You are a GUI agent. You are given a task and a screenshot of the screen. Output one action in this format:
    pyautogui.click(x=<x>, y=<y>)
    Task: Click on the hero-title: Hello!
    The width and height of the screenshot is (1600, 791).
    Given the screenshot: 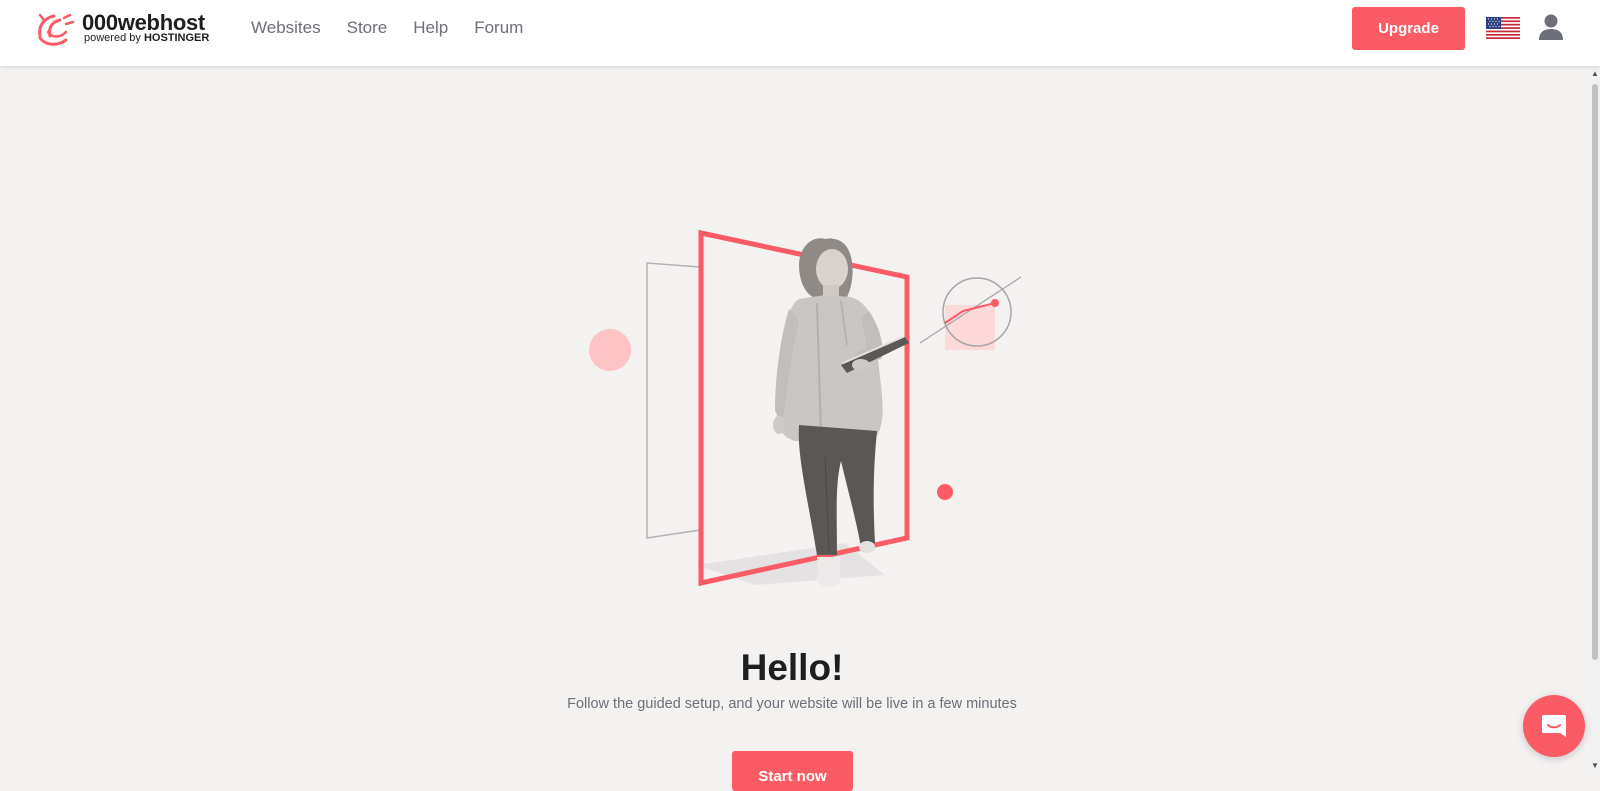 What is the action you would take?
    pyautogui.click(x=792, y=667)
    